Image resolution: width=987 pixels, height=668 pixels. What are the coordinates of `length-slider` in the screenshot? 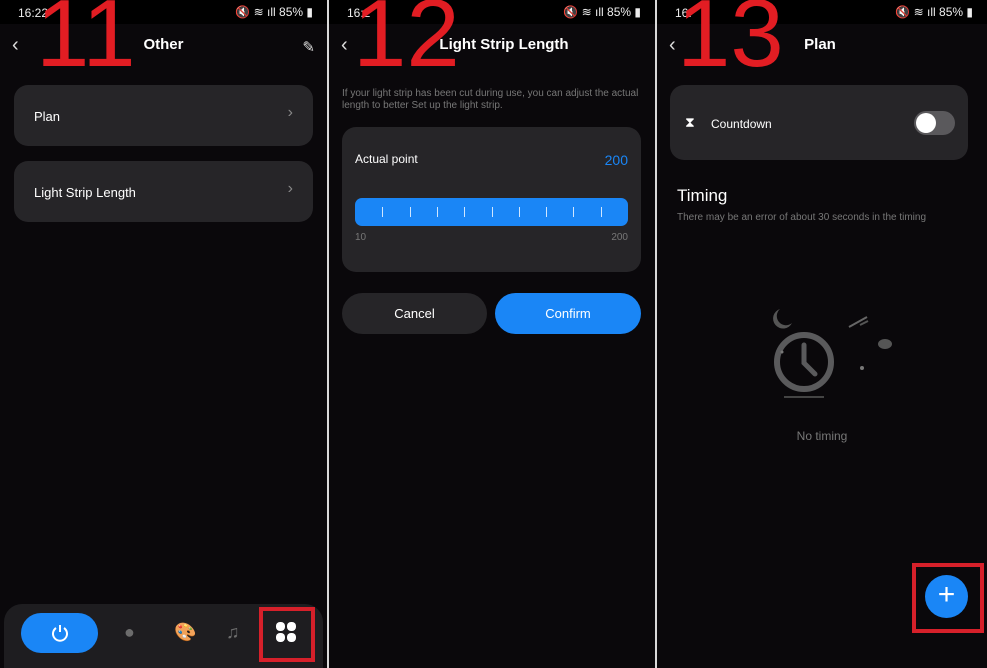 It's located at (491, 212).